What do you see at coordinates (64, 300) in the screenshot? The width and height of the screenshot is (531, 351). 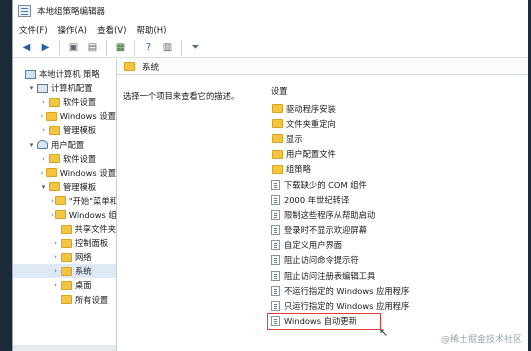 I see `tree-item: 所有设置` at bounding box center [64, 300].